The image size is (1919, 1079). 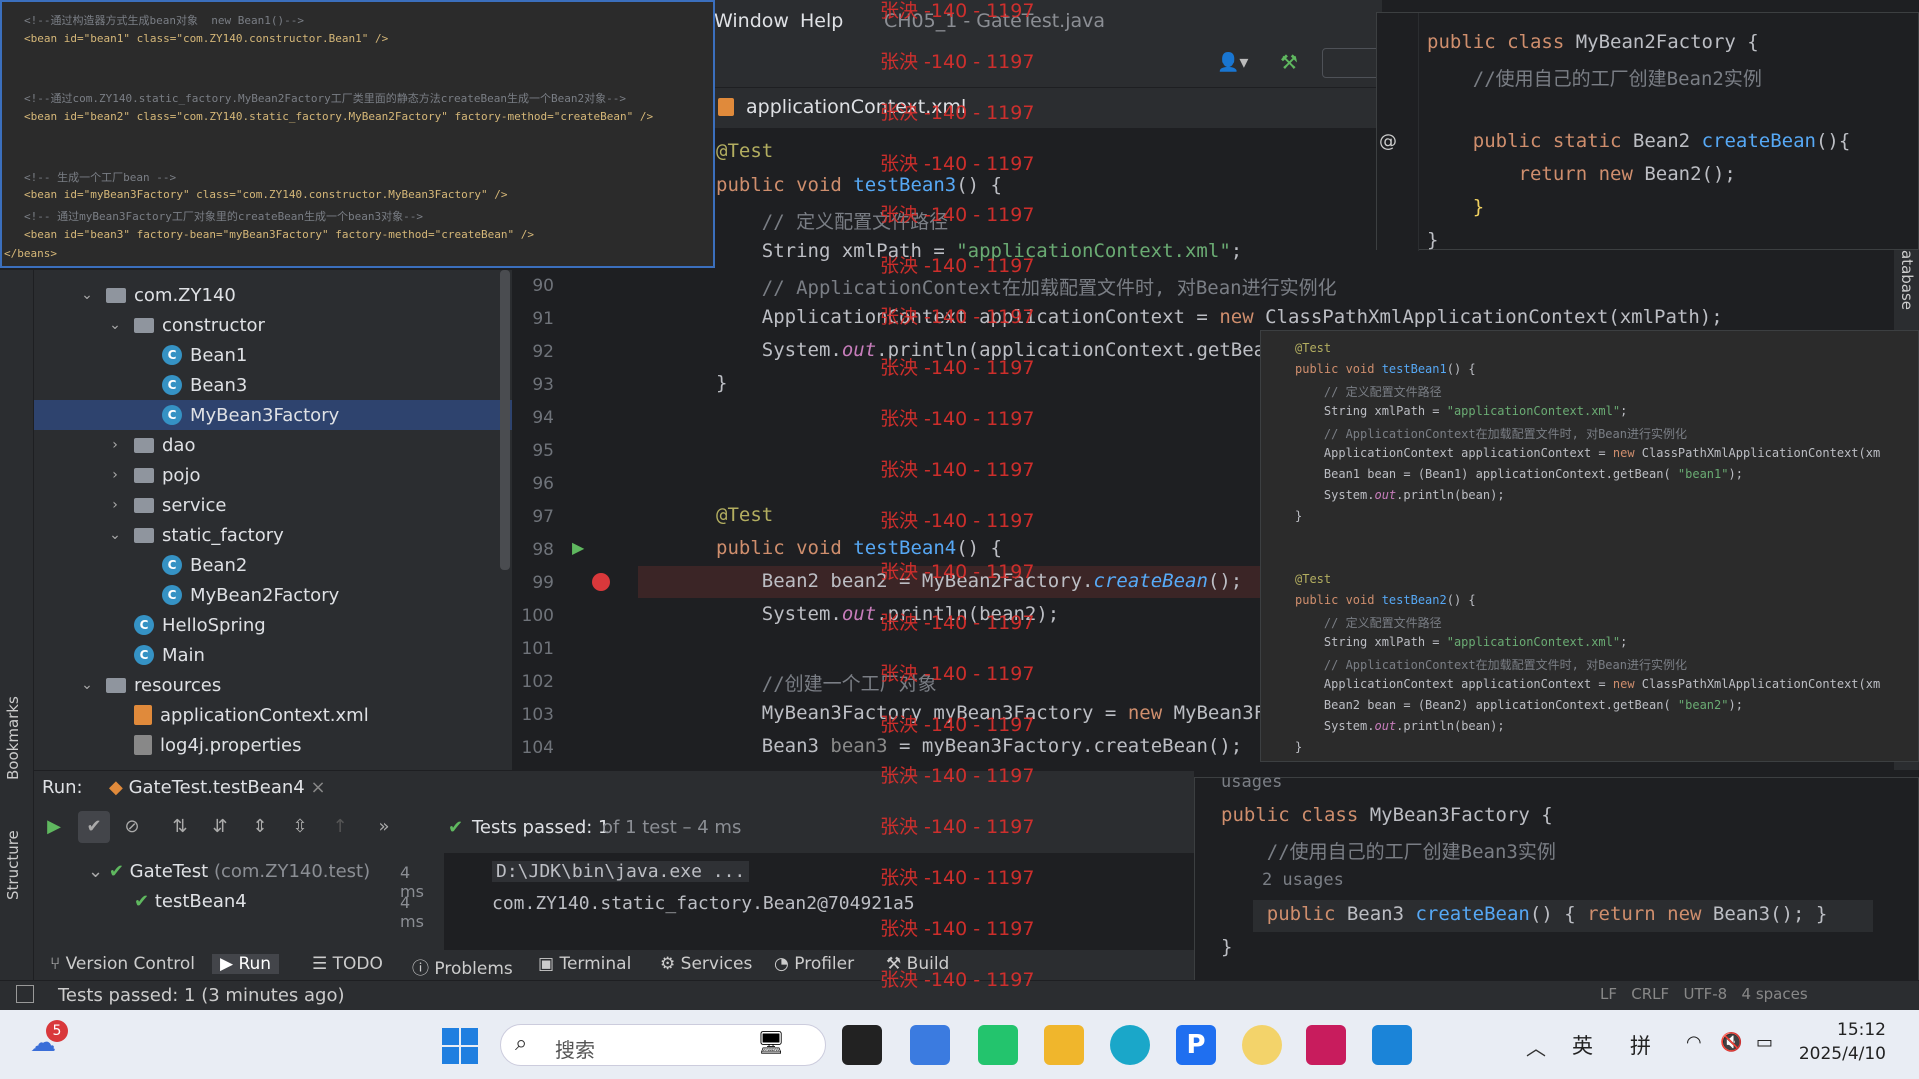 What do you see at coordinates (273, 505) in the screenshot?
I see `tree-item: › service` at bounding box center [273, 505].